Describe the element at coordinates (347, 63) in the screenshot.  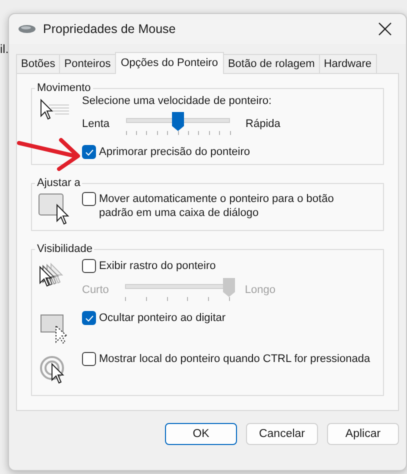
I see `tab: Hardware` at that location.